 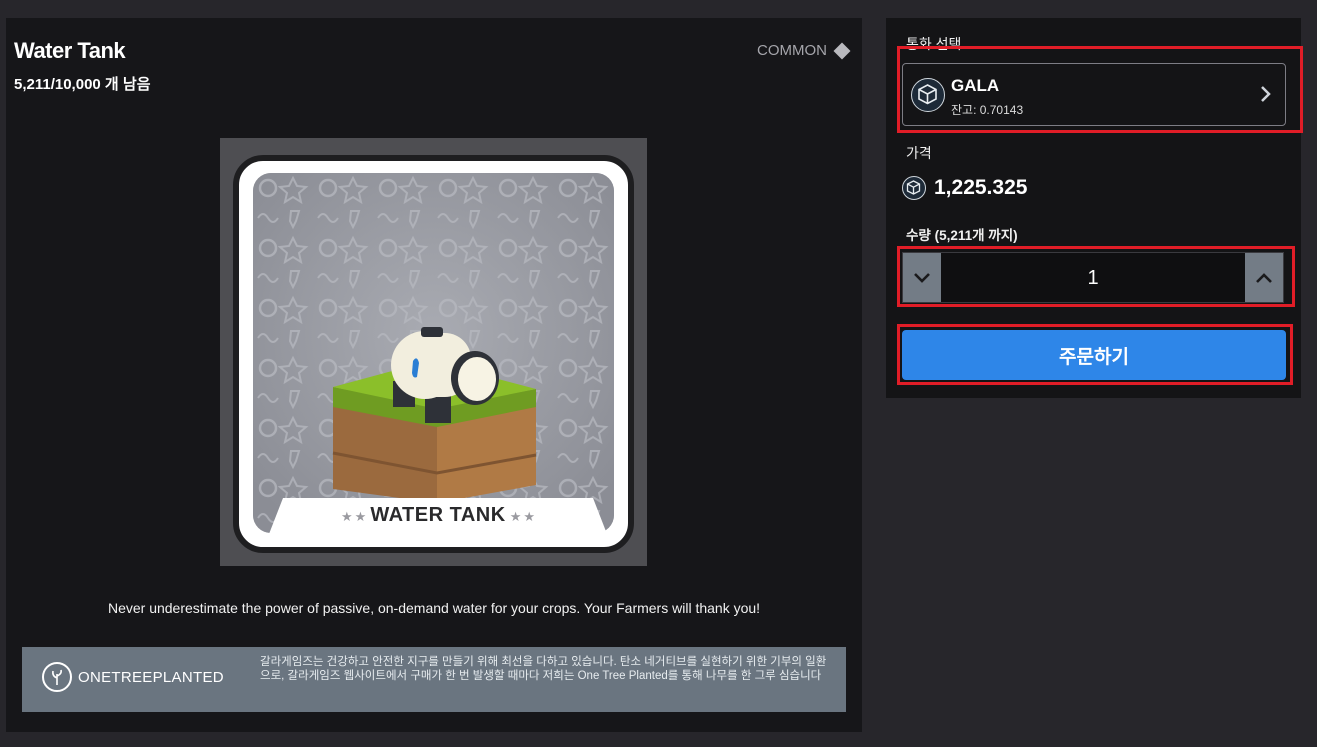 I want to click on one-tree-planted-logo: ONETREEPLANTED, so click(x=133, y=677).